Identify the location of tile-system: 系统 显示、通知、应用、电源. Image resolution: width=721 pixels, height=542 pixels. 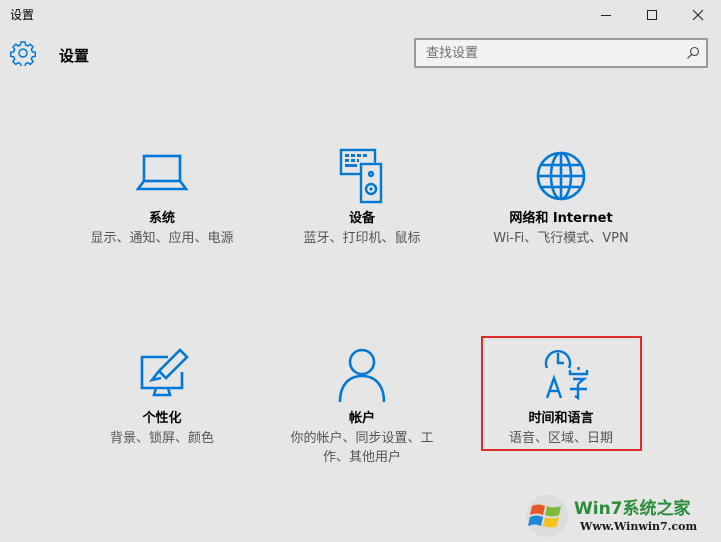
(162, 198).